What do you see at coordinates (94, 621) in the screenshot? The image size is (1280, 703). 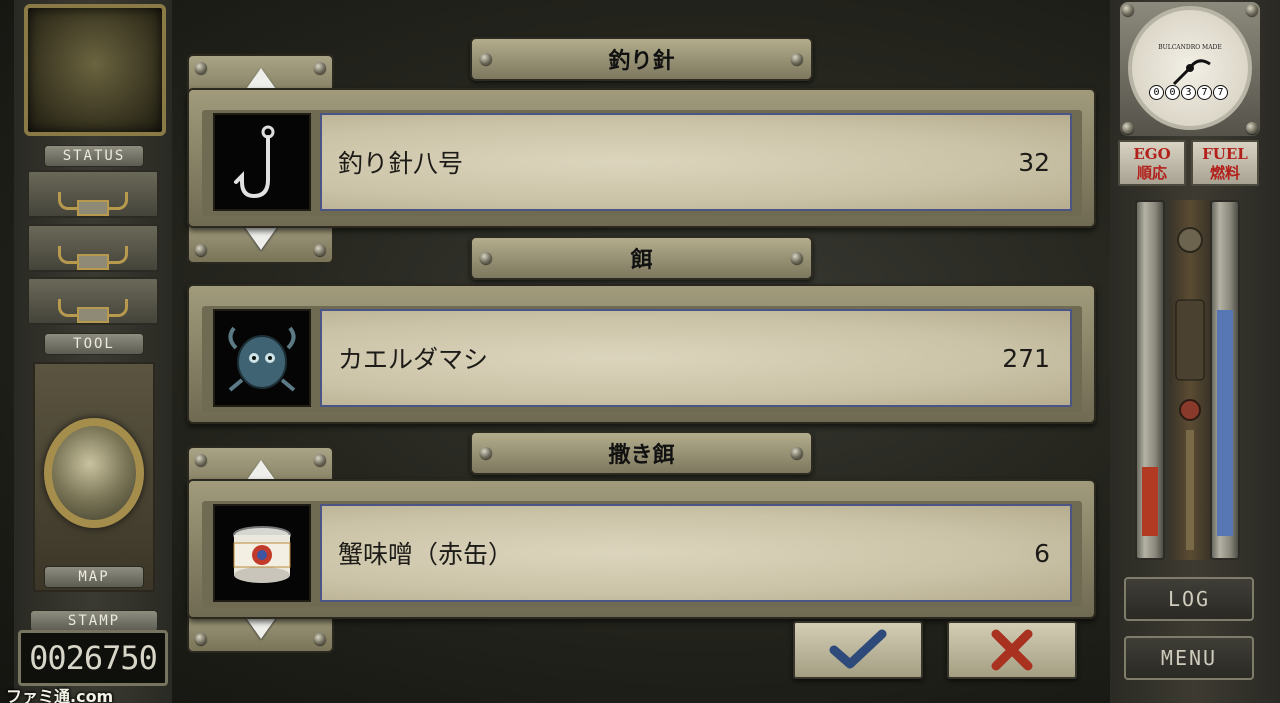 I see `stamp-label: STAMP` at bounding box center [94, 621].